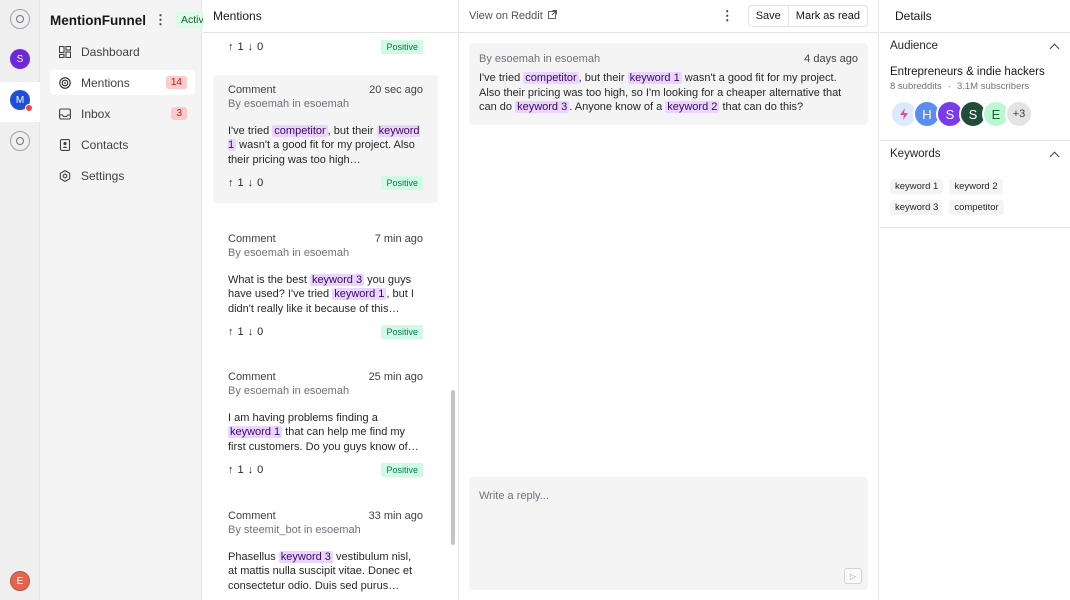 This screenshot has height=600, width=1070. What do you see at coordinates (64, 82) in the screenshot?
I see `target-icon` at bounding box center [64, 82].